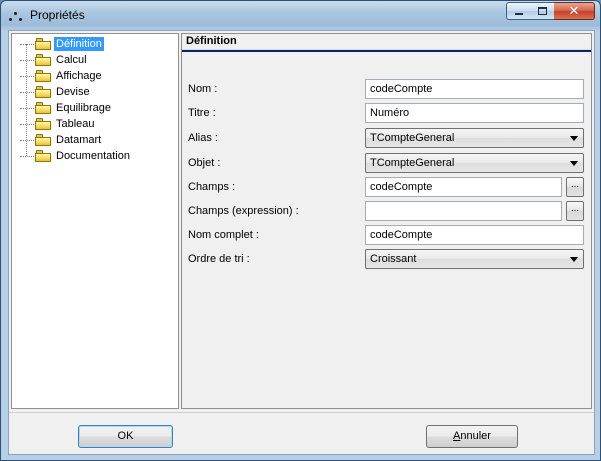 This screenshot has width=601, height=461. Describe the element at coordinates (79, 140) in the screenshot. I see `tree-item-label: Datamart` at that location.